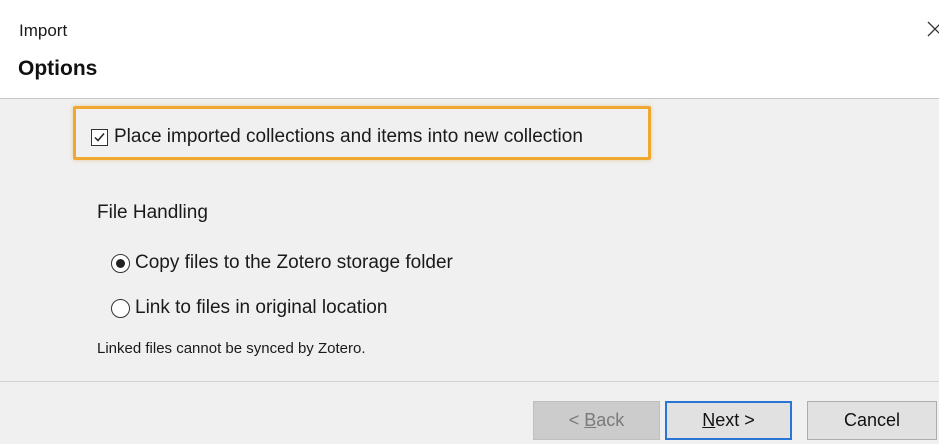  I want to click on window-title: Import, so click(43, 30).